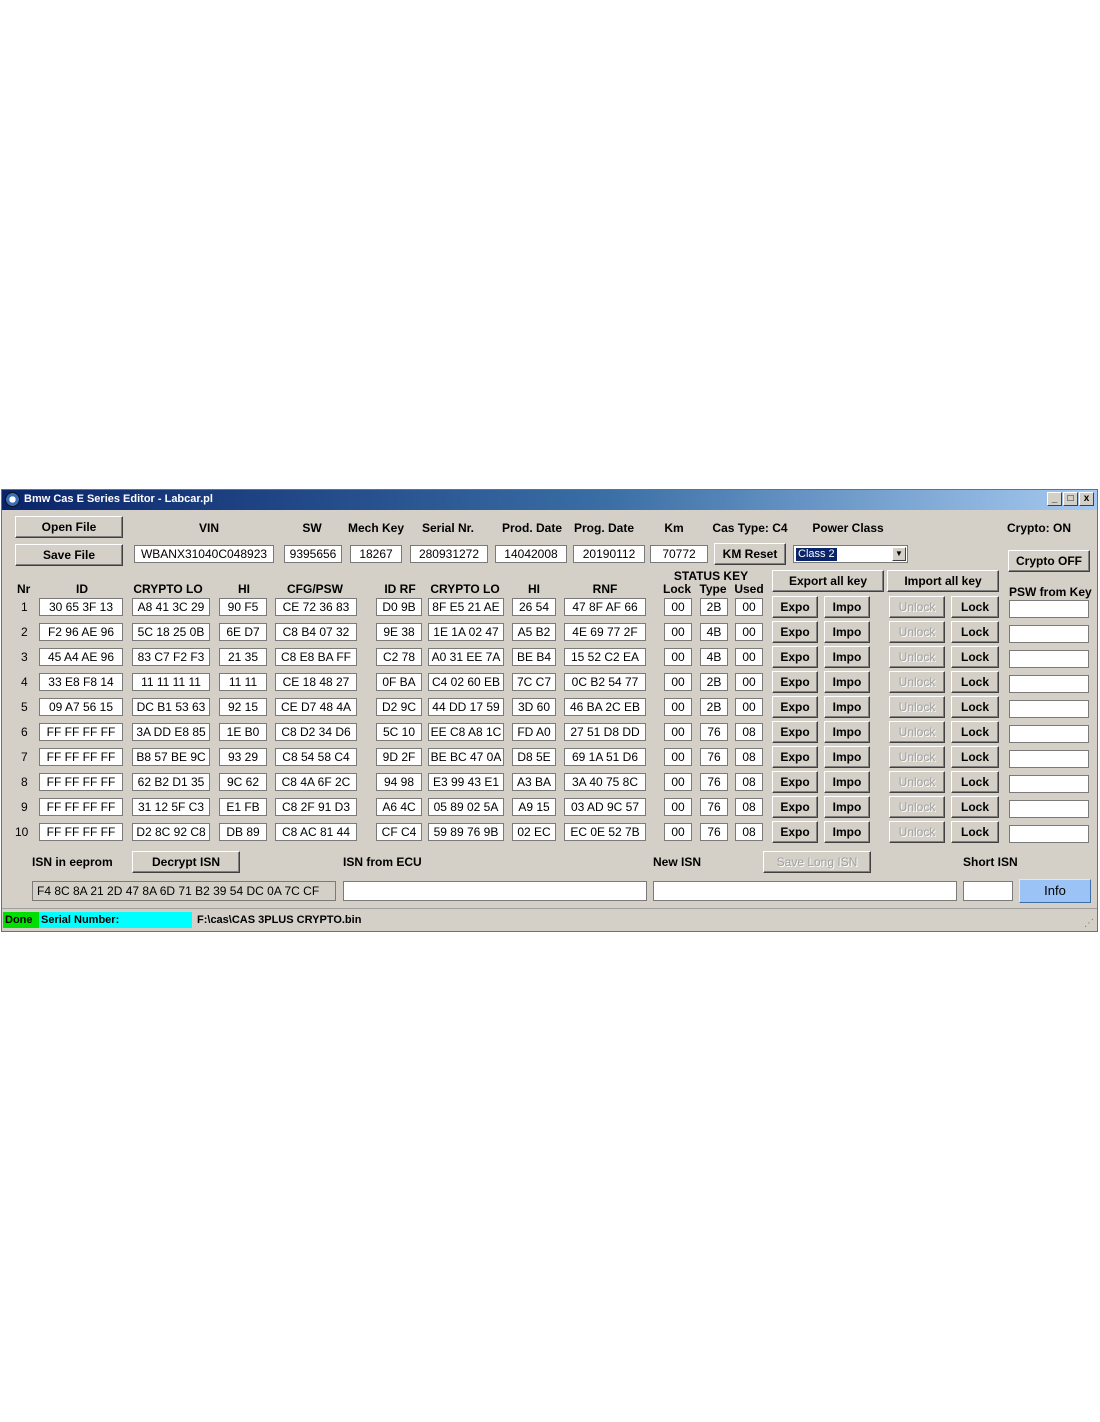 The height and width of the screenshot is (1422, 1100). I want to click on serial-field: 280931272, so click(449, 554).